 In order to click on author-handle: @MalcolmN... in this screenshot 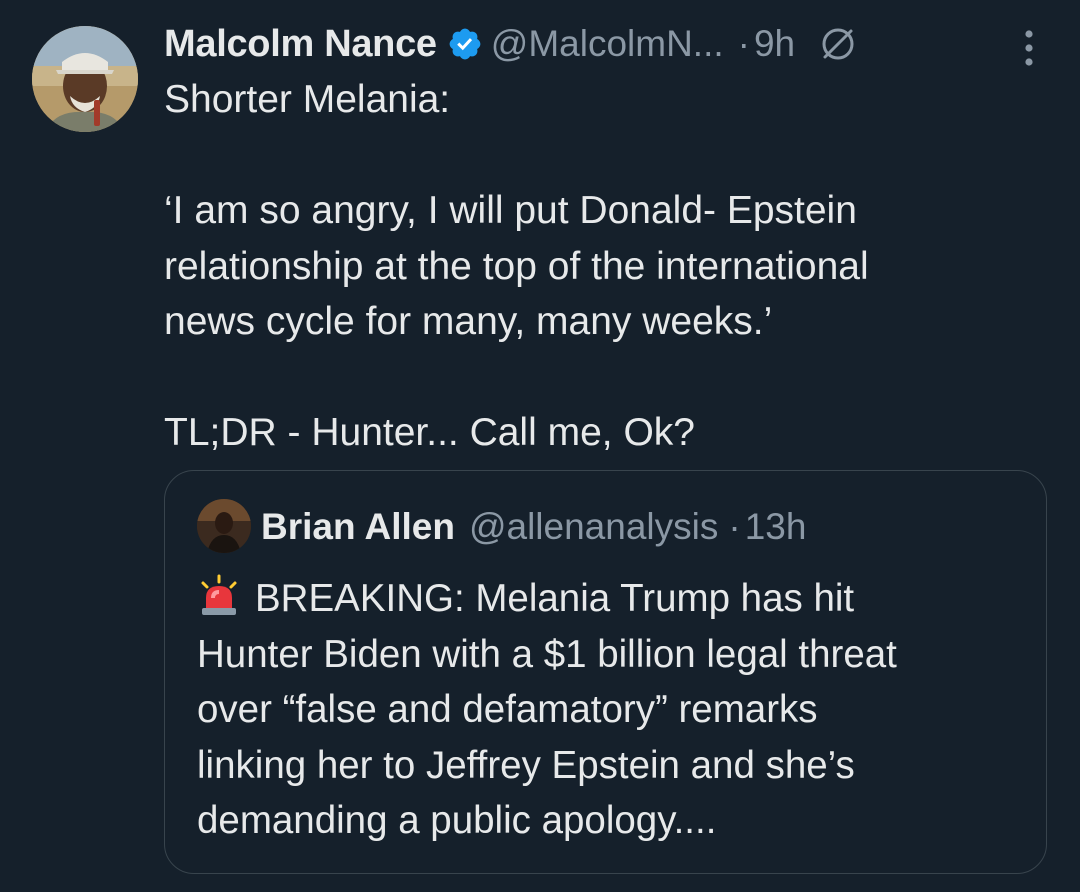, I will do `click(607, 44)`.